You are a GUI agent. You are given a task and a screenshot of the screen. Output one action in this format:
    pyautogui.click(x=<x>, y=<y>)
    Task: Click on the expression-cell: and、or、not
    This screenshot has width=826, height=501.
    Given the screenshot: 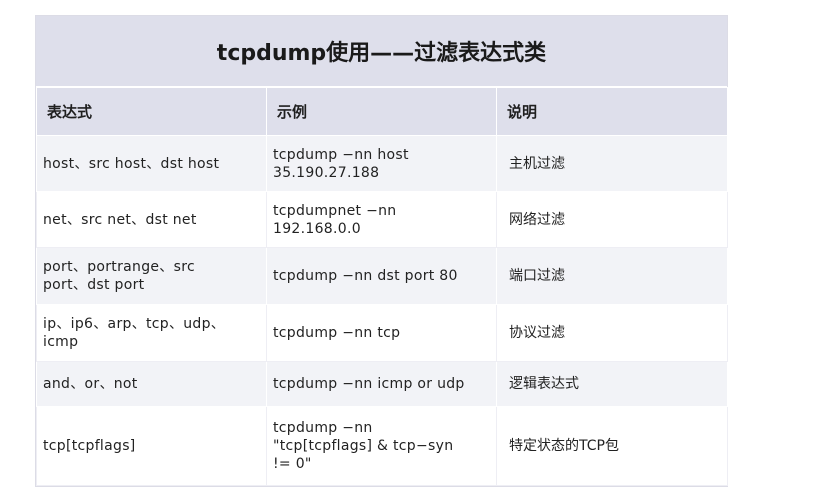 What is the action you would take?
    pyautogui.click(x=151, y=384)
    